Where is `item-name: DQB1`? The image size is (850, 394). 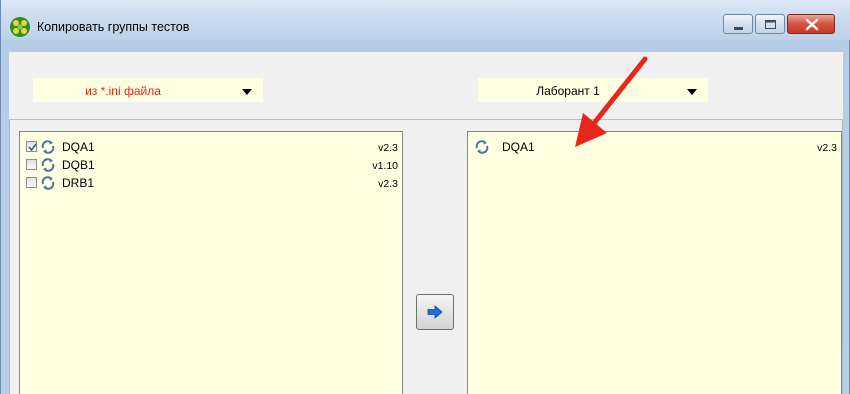
item-name: DQB1 is located at coordinates (78, 165).